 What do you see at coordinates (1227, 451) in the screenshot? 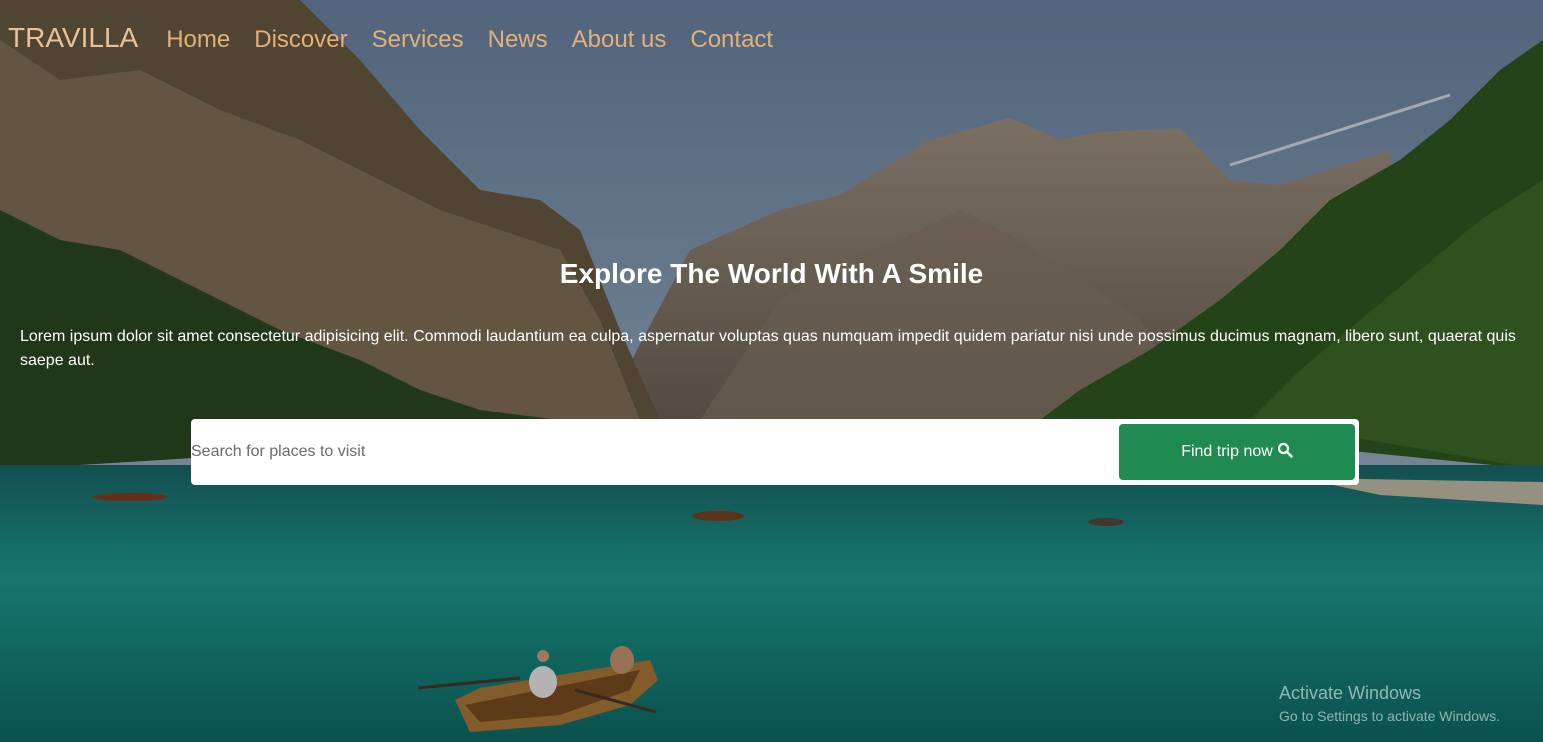
I see `find-trip-button-label: Find trip now` at bounding box center [1227, 451].